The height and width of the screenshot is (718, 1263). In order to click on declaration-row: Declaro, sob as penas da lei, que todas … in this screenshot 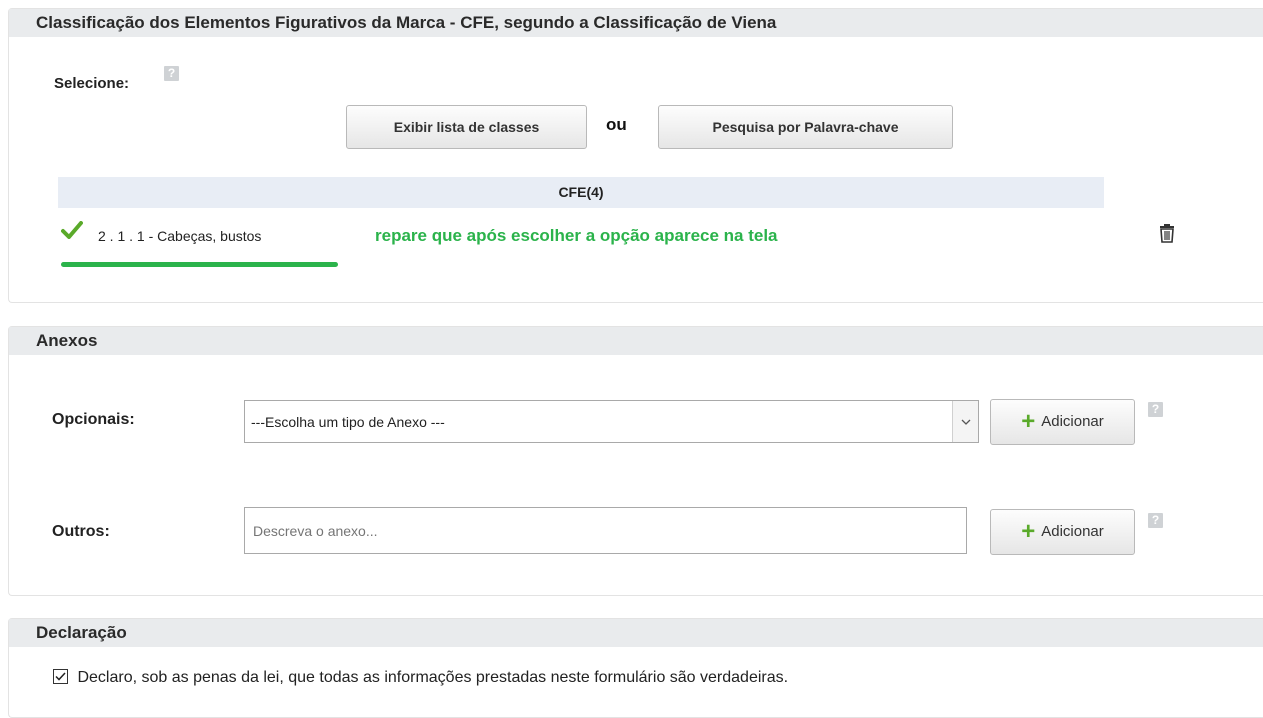, I will do `click(420, 678)`.